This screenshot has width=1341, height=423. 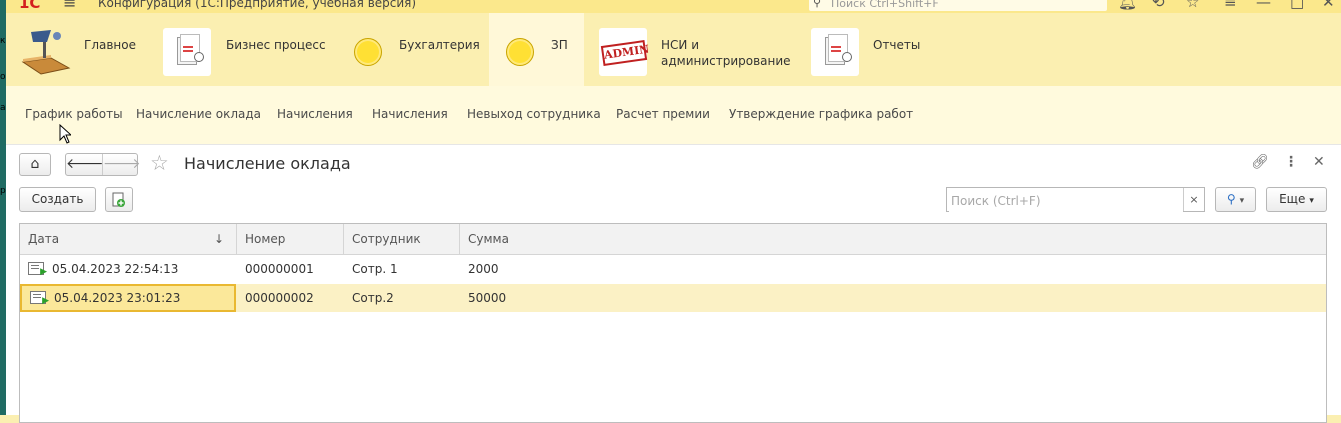 I want to click on section-nsi-admin: ADMIN НСИ и администрирование, so click(x=699, y=49).